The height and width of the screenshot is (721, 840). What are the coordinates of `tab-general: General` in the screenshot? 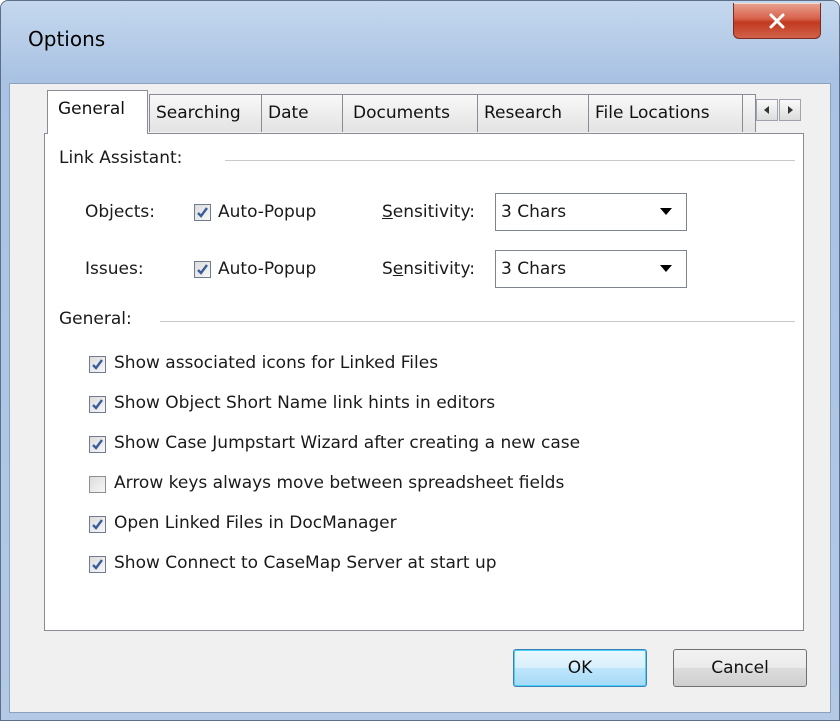 It's located at (97, 112).